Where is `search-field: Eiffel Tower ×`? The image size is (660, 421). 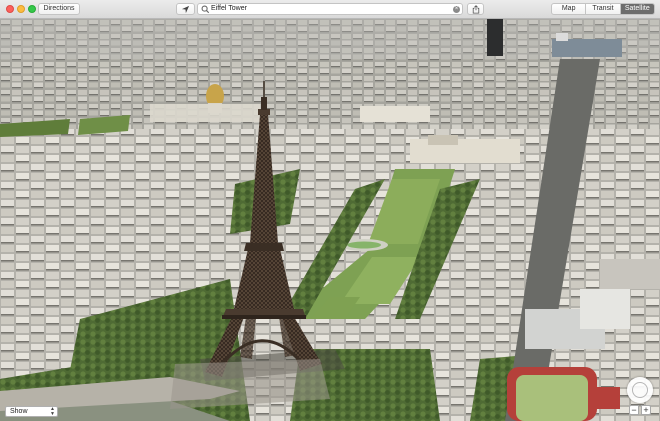
search-field: Eiffel Tower × is located at coordinates (330, 9).